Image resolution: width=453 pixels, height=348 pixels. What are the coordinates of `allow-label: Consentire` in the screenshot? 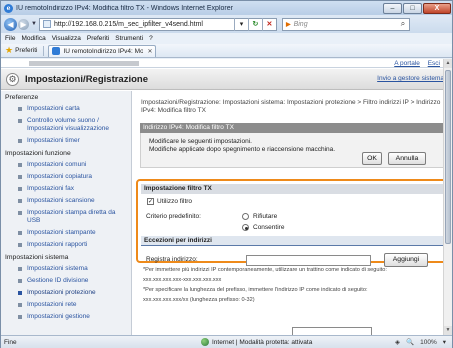 It's located at (269, 227).